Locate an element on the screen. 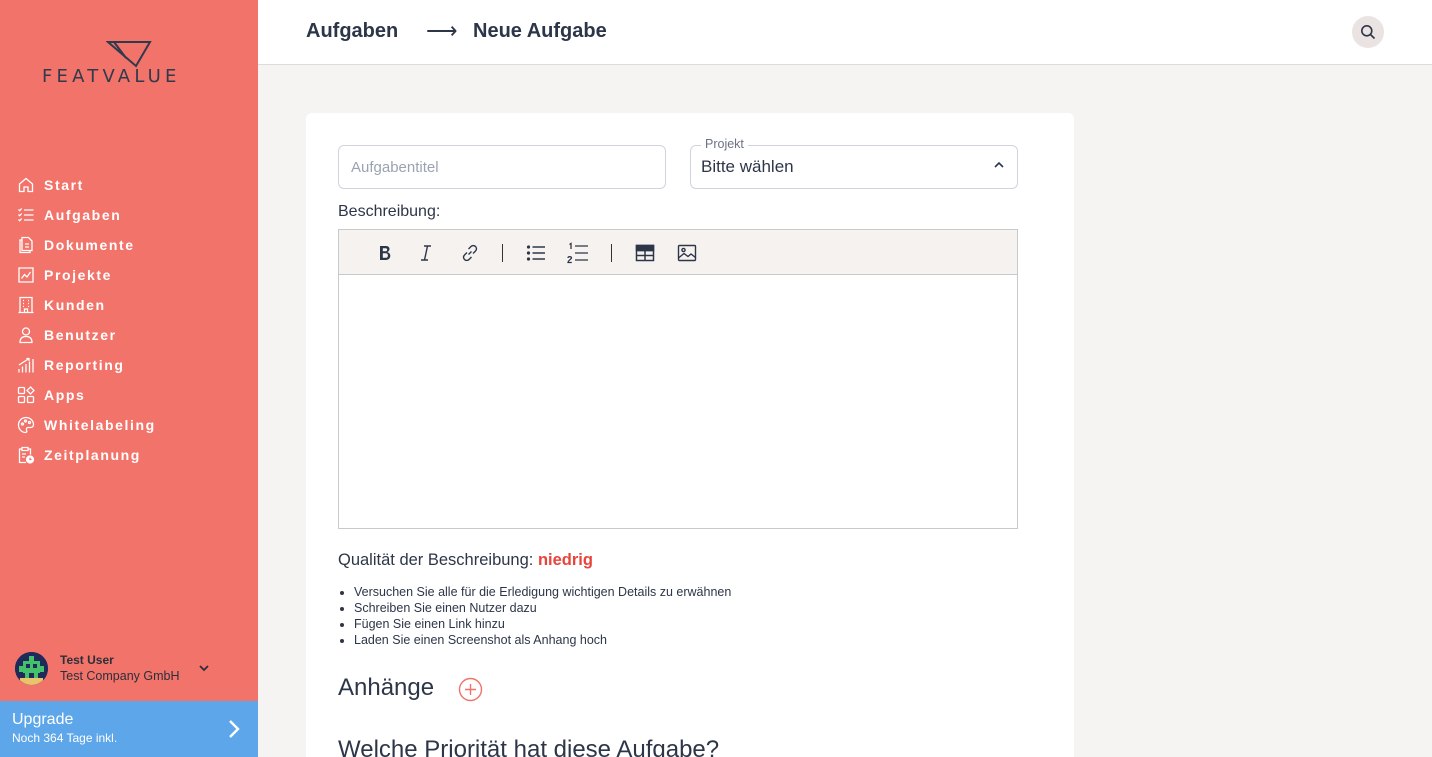  chevron-down-icon is located at coordinates (204, 668).